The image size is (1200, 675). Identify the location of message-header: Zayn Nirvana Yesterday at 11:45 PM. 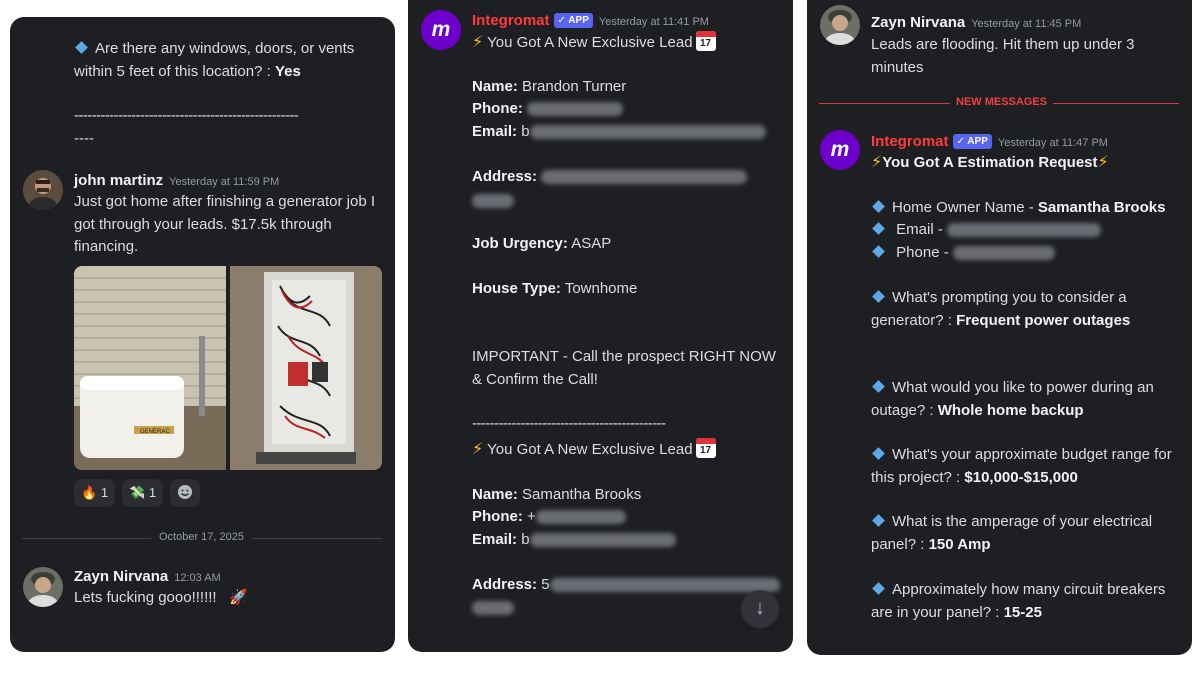
(976, 23).